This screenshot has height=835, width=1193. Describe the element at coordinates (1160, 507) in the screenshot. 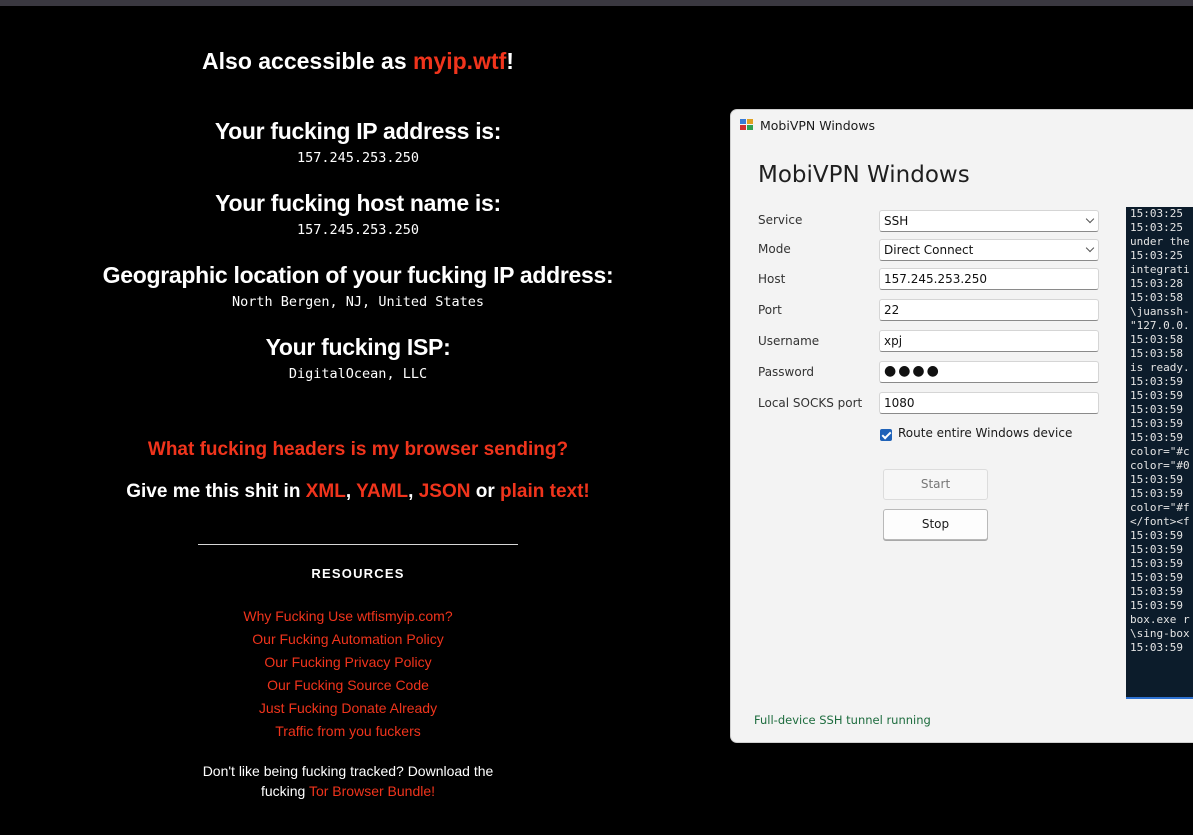

I see `log-line: color="#f` at that location.